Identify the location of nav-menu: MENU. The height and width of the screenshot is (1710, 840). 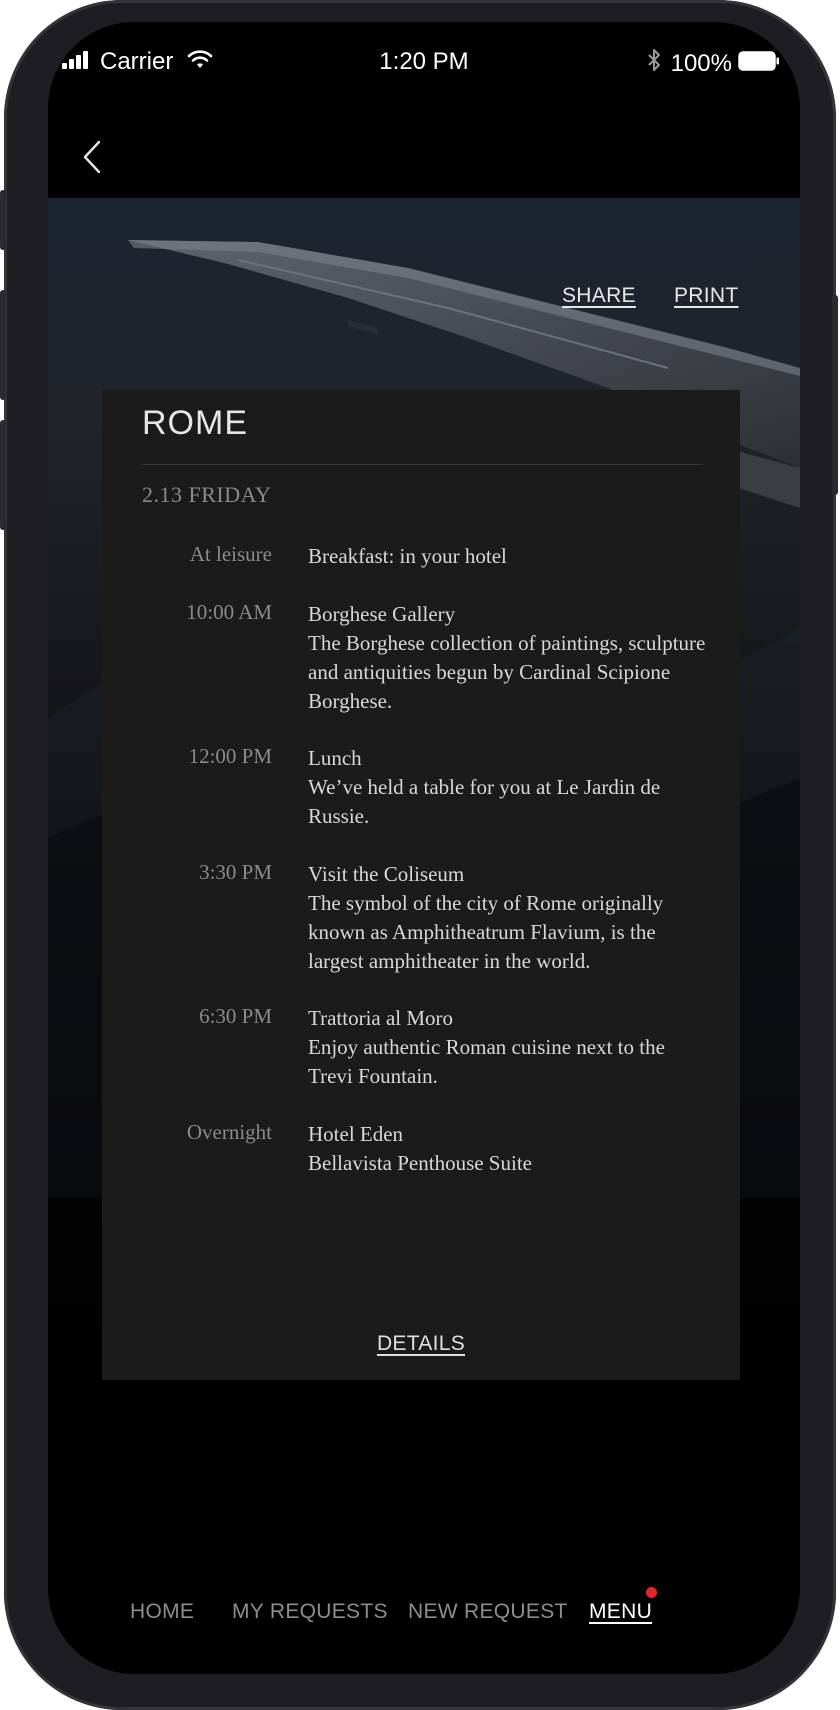
(620, 1612).